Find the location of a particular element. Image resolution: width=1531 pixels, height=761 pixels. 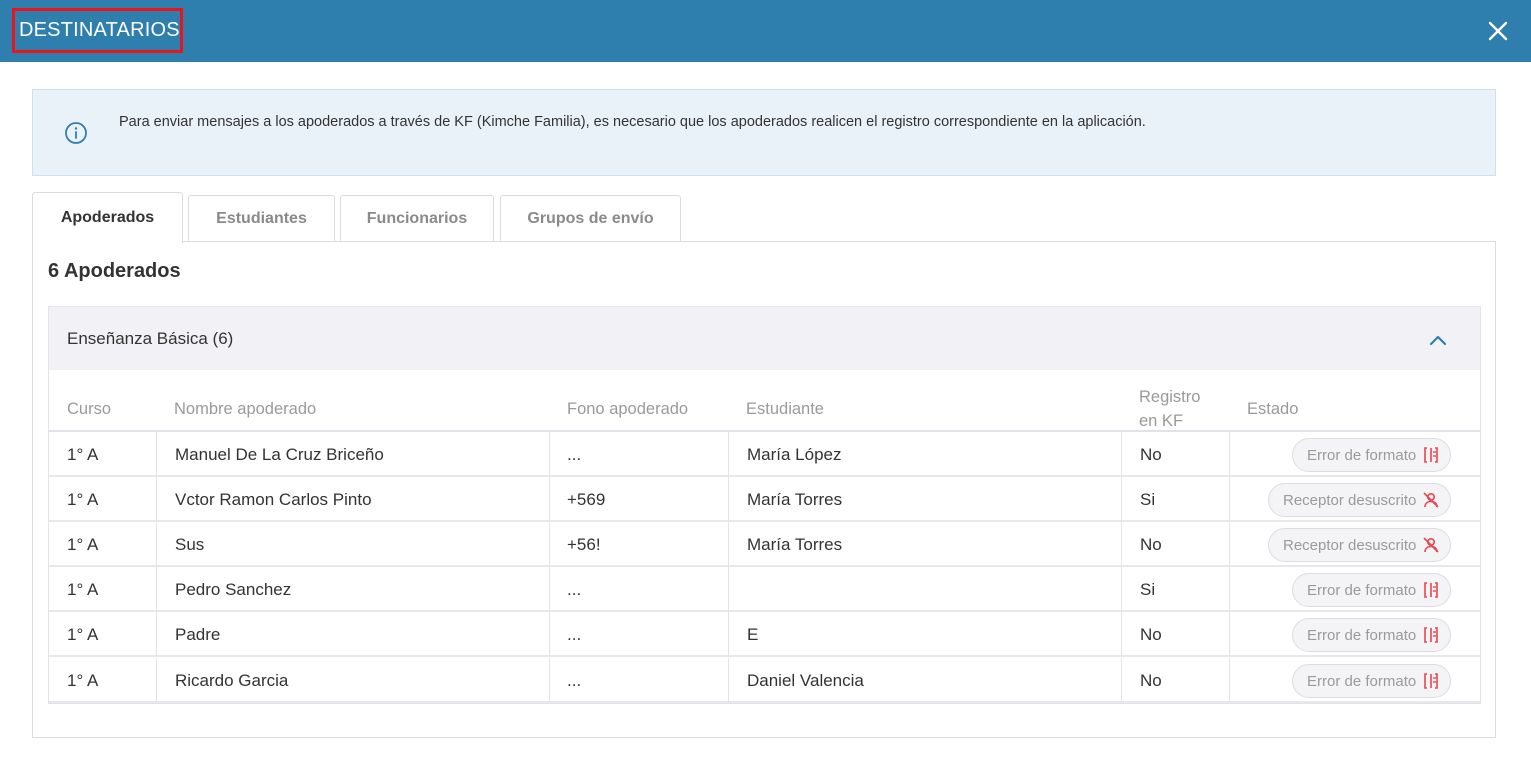

chevron-up-icon is located at coordinates (1438, 340).